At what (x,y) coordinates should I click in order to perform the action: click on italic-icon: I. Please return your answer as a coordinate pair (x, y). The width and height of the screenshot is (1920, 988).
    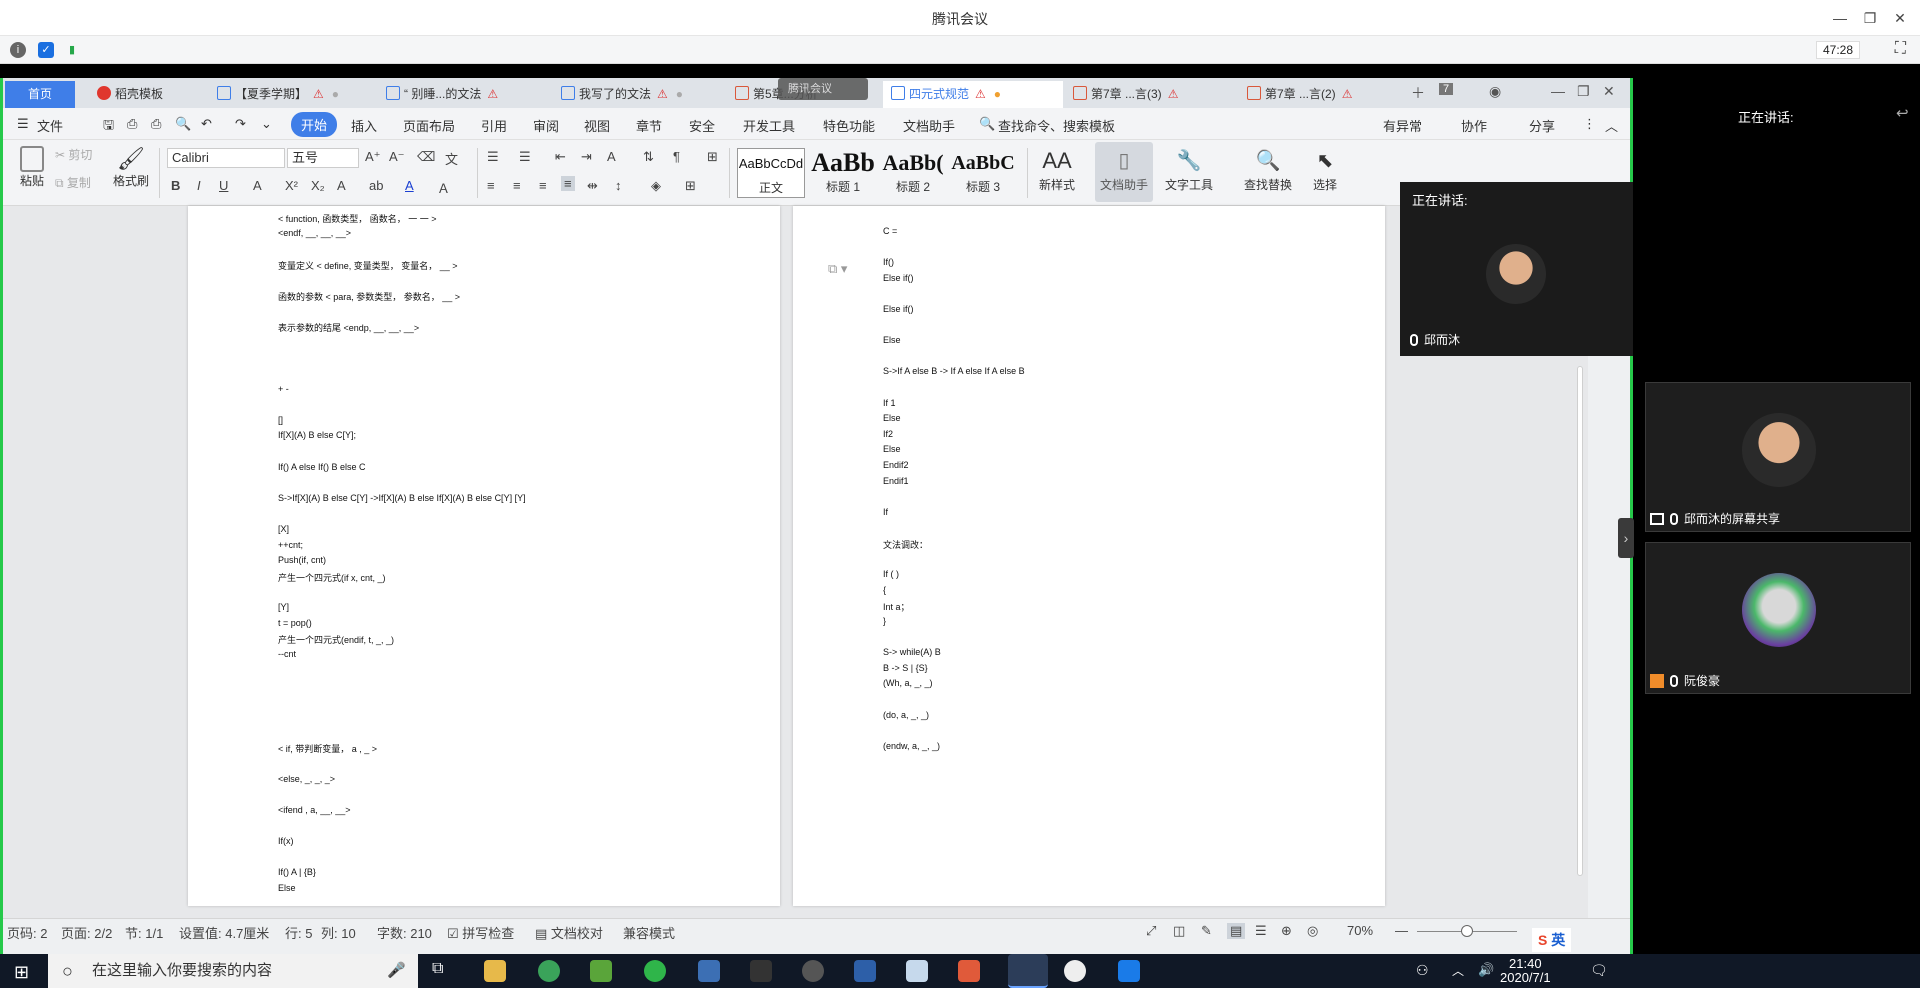
    Looking at the image, I should click on (199, 185).